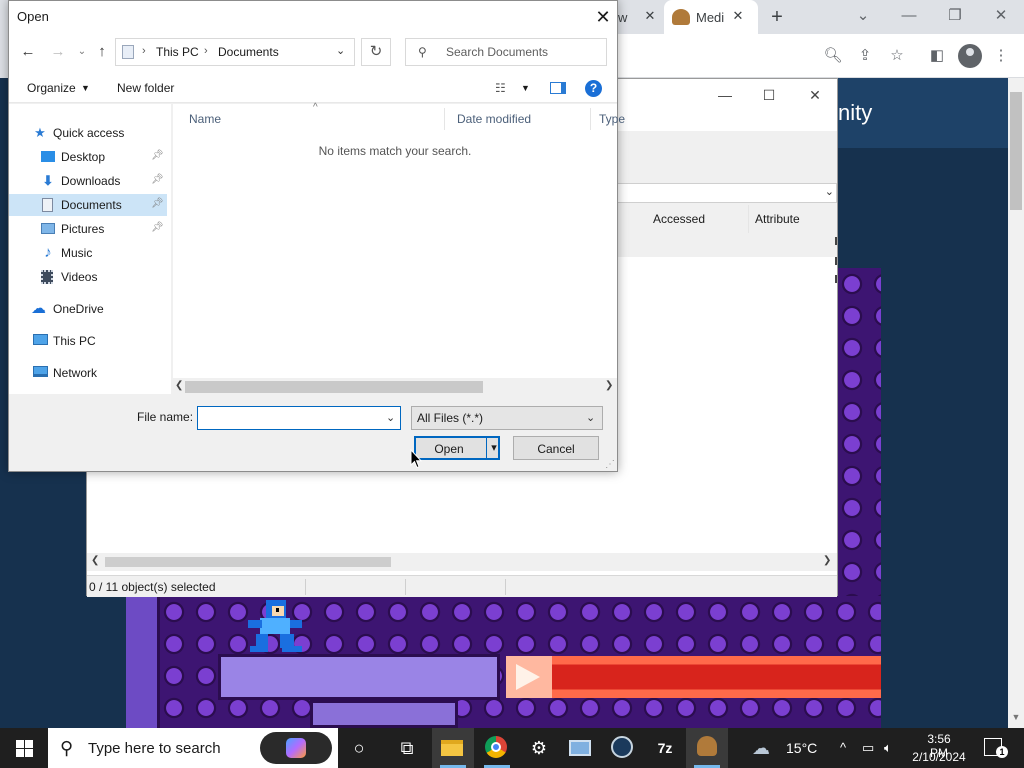  I want to click on back-arrow-icon: ←, so click(28, 52).